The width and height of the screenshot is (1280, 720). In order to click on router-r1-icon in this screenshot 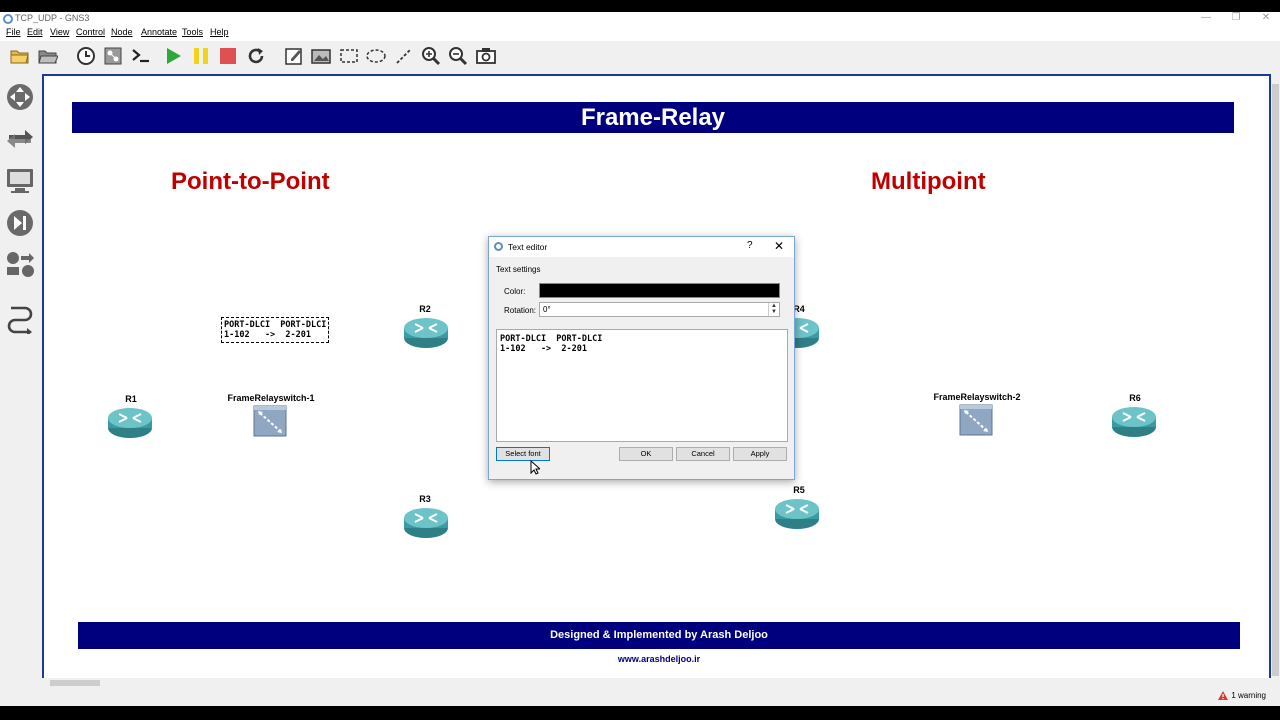, I will do `click(130, 423)`.